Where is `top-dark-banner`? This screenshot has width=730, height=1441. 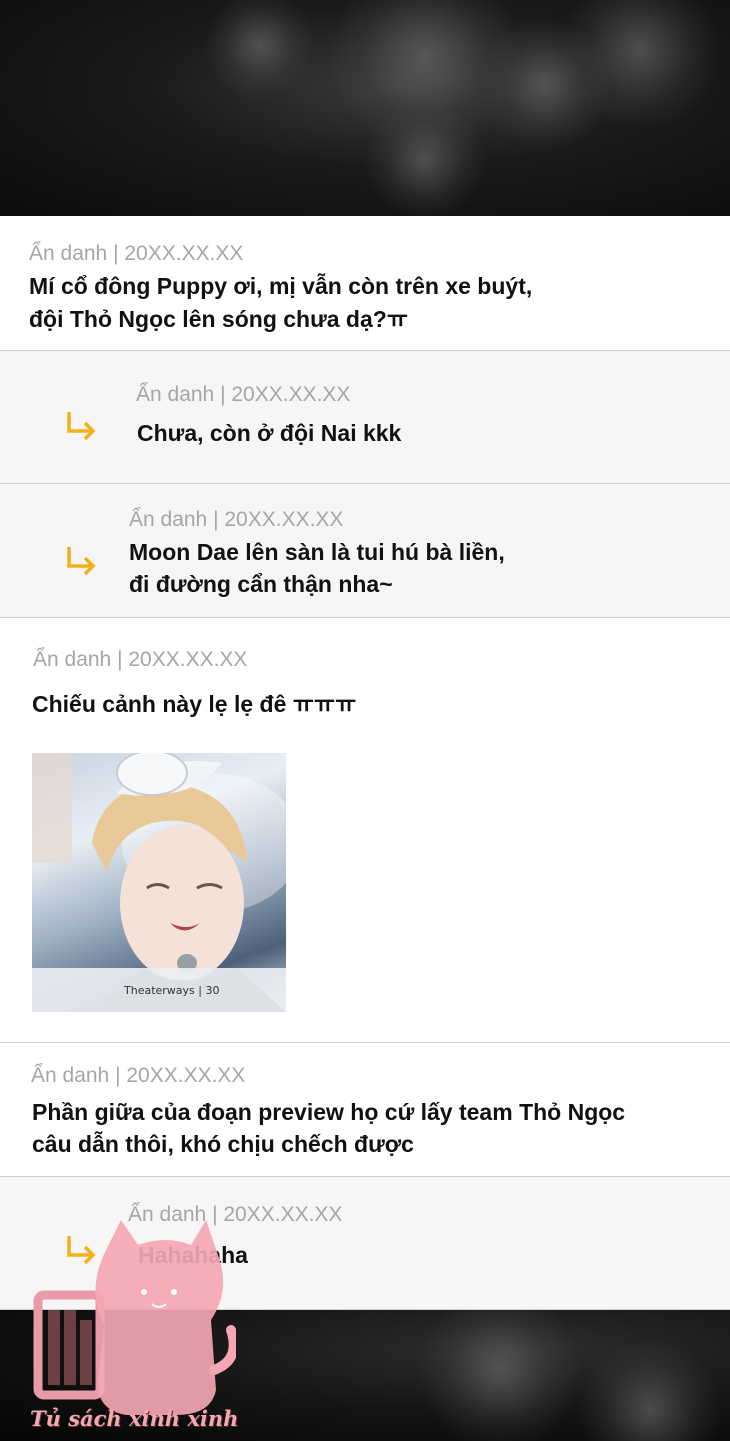 top-dark-banner is located at coordinates (365, 108).